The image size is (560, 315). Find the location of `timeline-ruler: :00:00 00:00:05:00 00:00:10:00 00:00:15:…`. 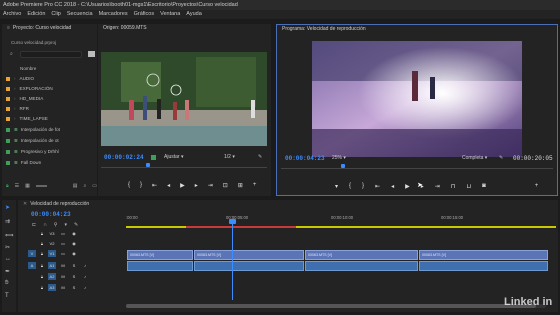

timeline-ruler: :00:00 00:00:05:00 00:00:10:00 00:00:15:… is located at coordinates (341, 221).